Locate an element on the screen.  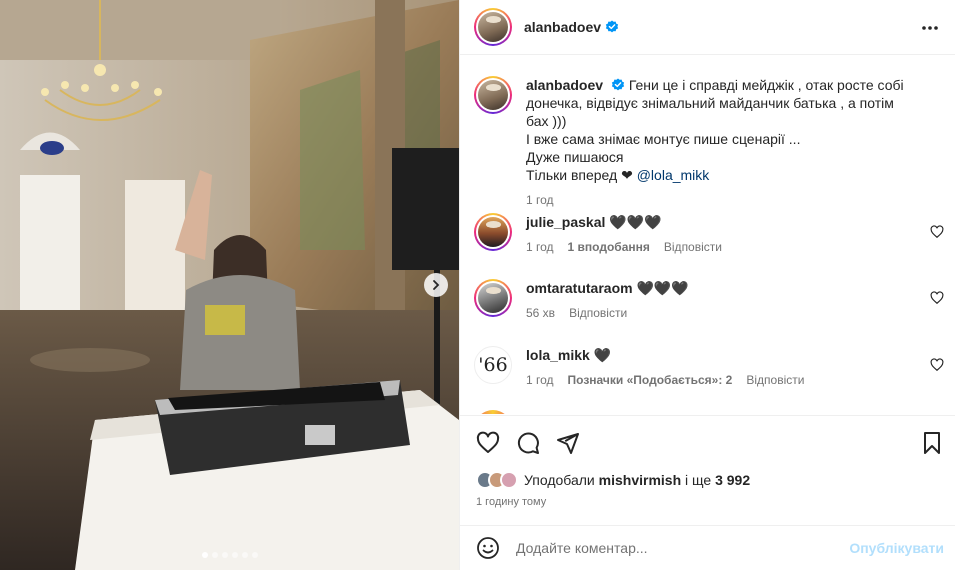
bookmark-icon is located at coordinates (932, 443).